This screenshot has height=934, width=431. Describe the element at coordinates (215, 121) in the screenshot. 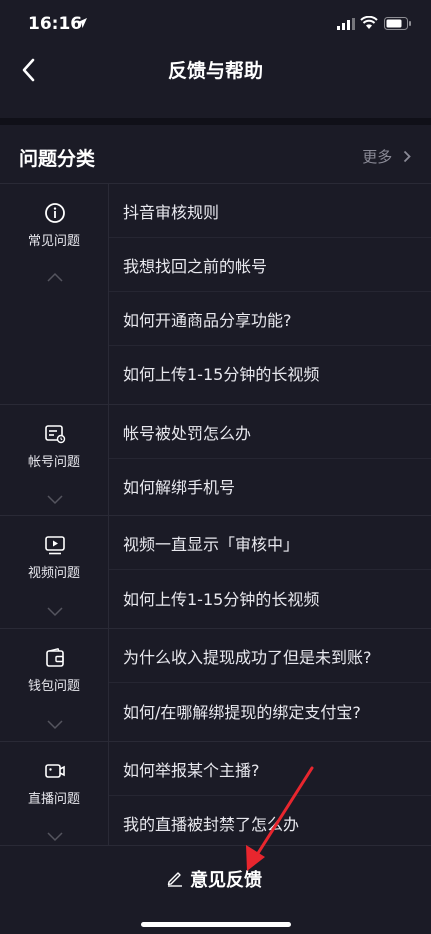

I see `nav-divider` at that location.